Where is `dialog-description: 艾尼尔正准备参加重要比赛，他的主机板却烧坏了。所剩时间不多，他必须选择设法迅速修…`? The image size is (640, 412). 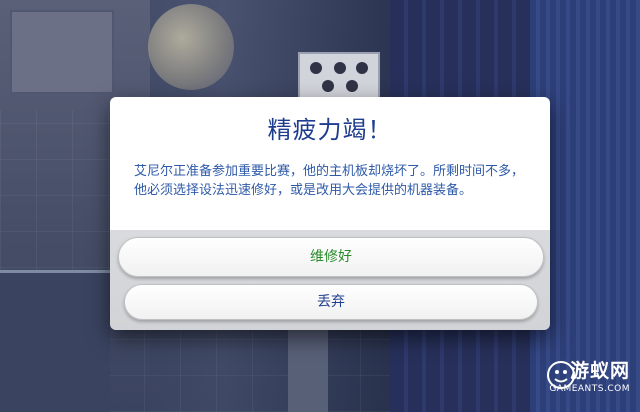 dialog-description: 艾尼尔正准备参加重要比赛，他的主机板却烧坏了。所剩时间不多，他必须选择设法迅速修… is located at coordinates (329, 181).